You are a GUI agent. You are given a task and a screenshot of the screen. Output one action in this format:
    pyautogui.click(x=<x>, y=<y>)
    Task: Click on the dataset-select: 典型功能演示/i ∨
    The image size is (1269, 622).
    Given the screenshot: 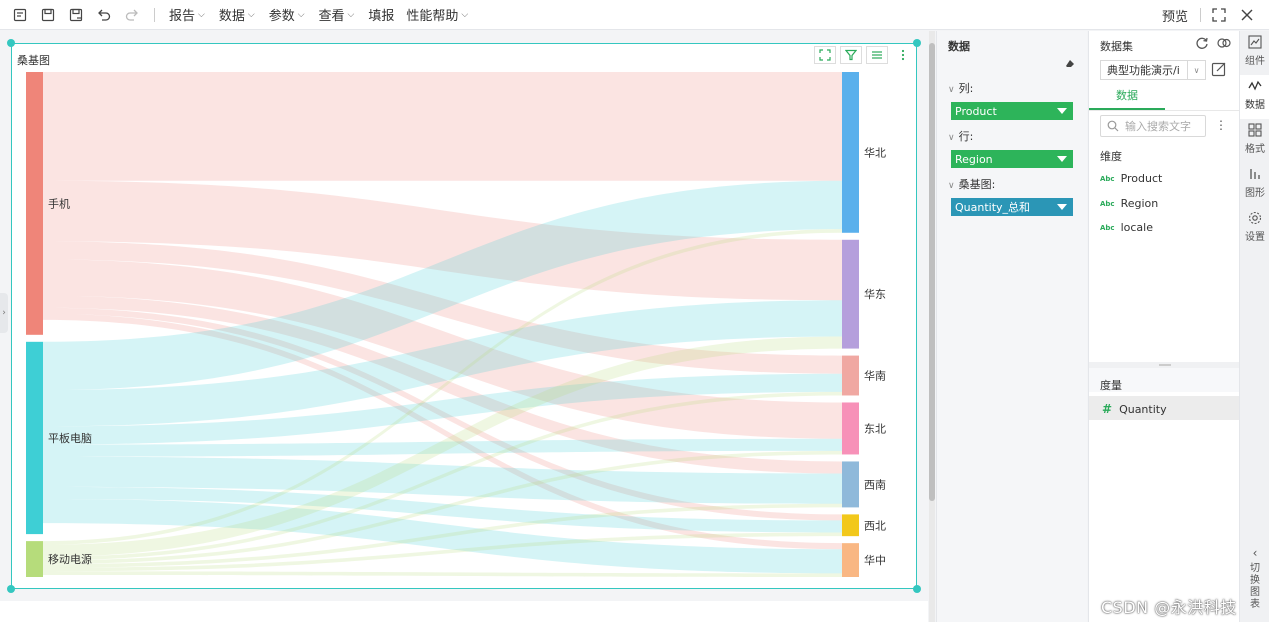 What is the action you would take?
    pyautogui.click(x=1153, y=70)
    